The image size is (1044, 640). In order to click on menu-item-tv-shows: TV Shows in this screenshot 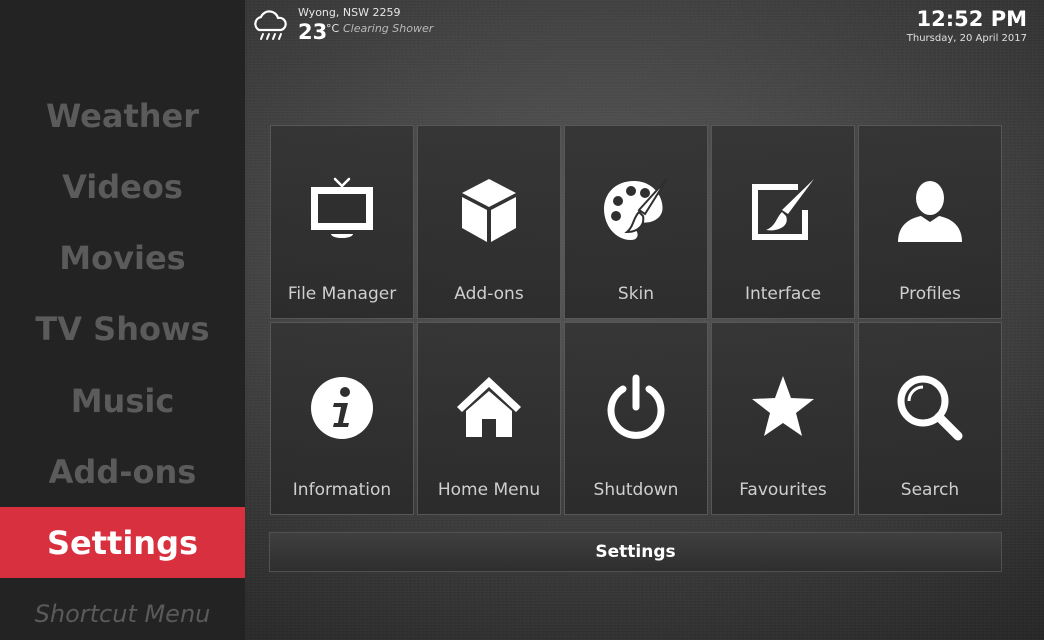, I will do `click(122, 328)`.